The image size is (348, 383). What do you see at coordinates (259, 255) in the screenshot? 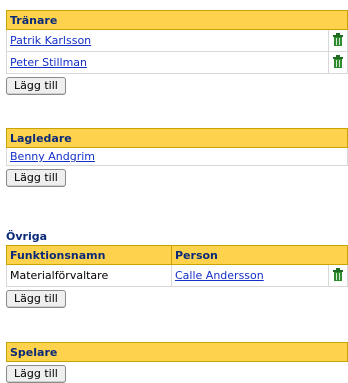
I see `column-header-person: Person` at bounding box center [259, 255].